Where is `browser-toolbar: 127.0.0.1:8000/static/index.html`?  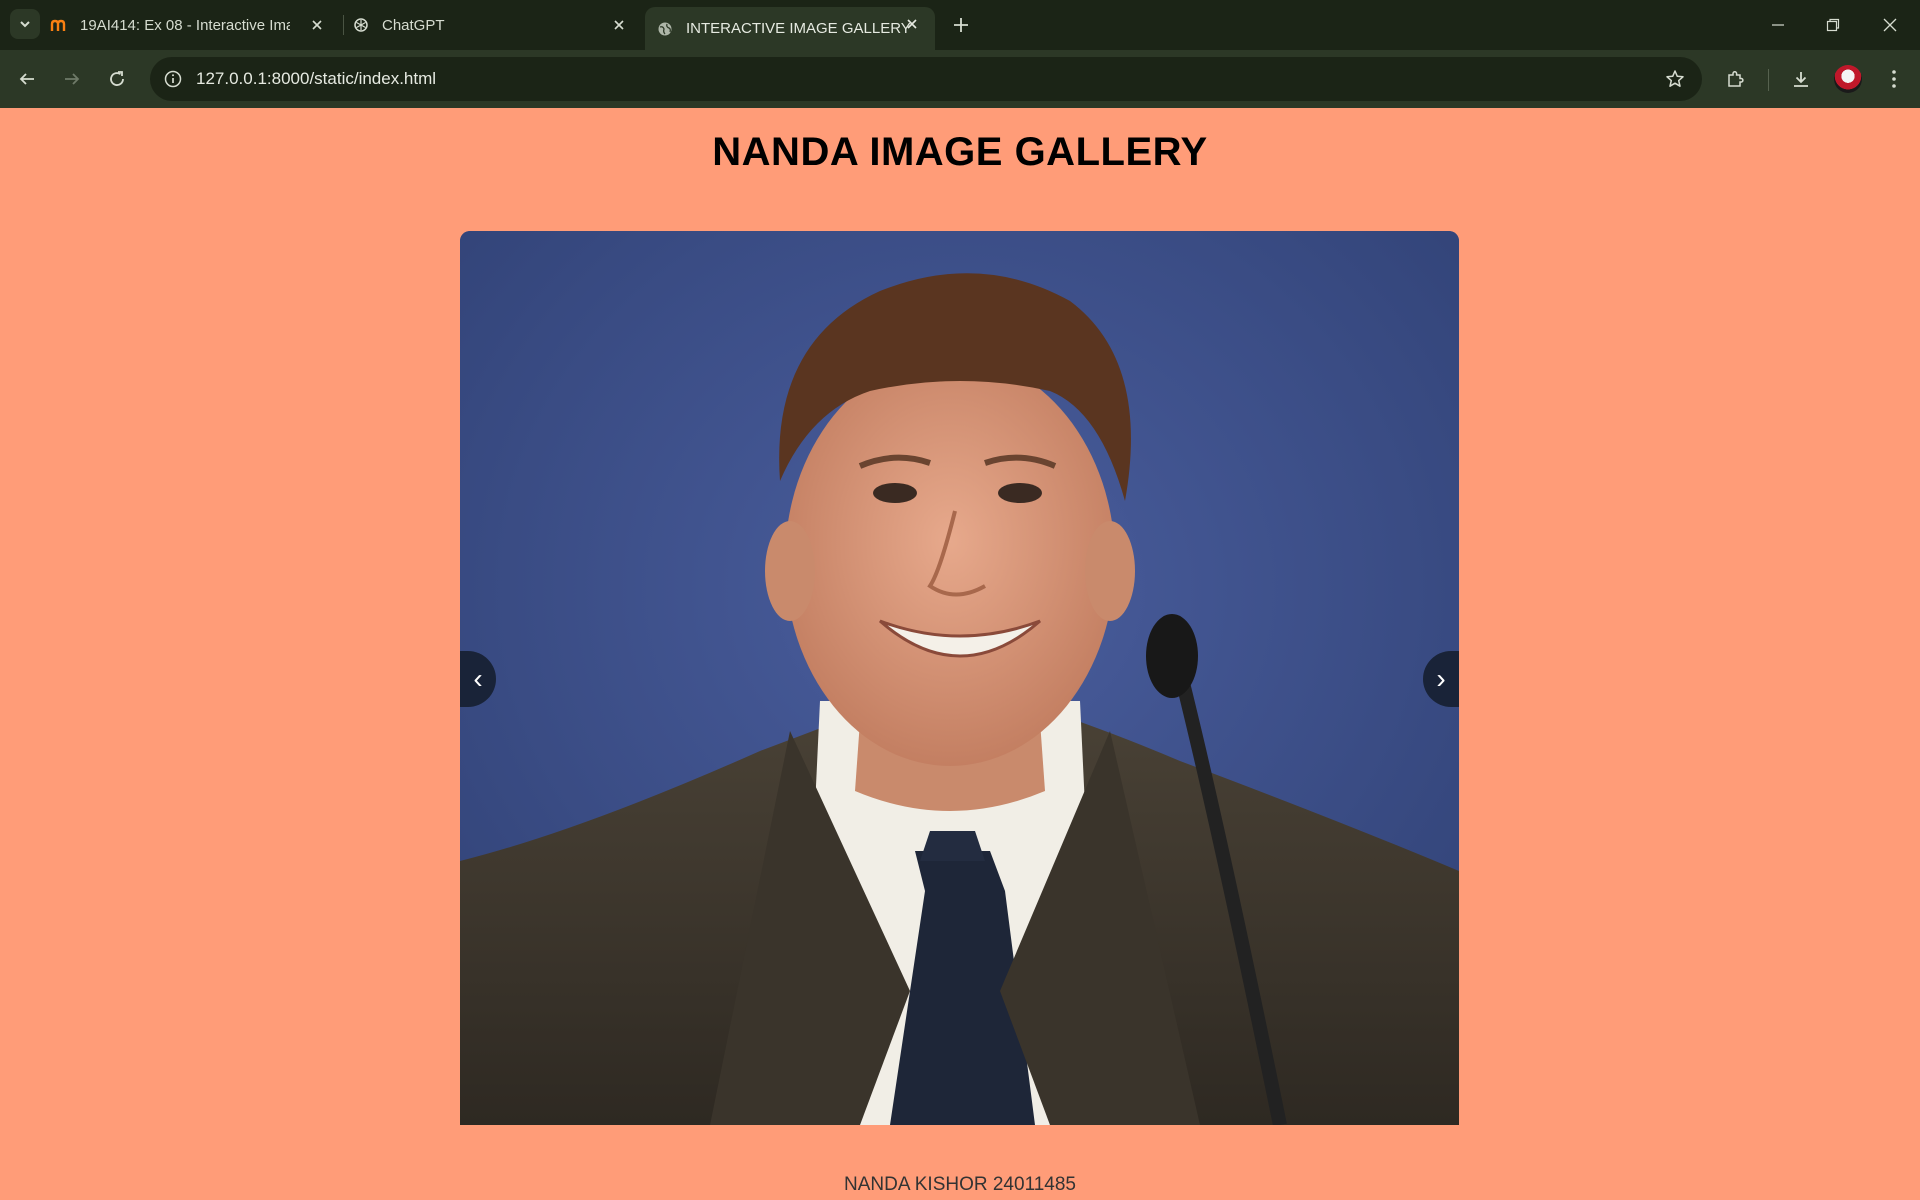 browser-toolbar: 127.0.0.1:8000/static/index.html is located at coordinates (960, 79).